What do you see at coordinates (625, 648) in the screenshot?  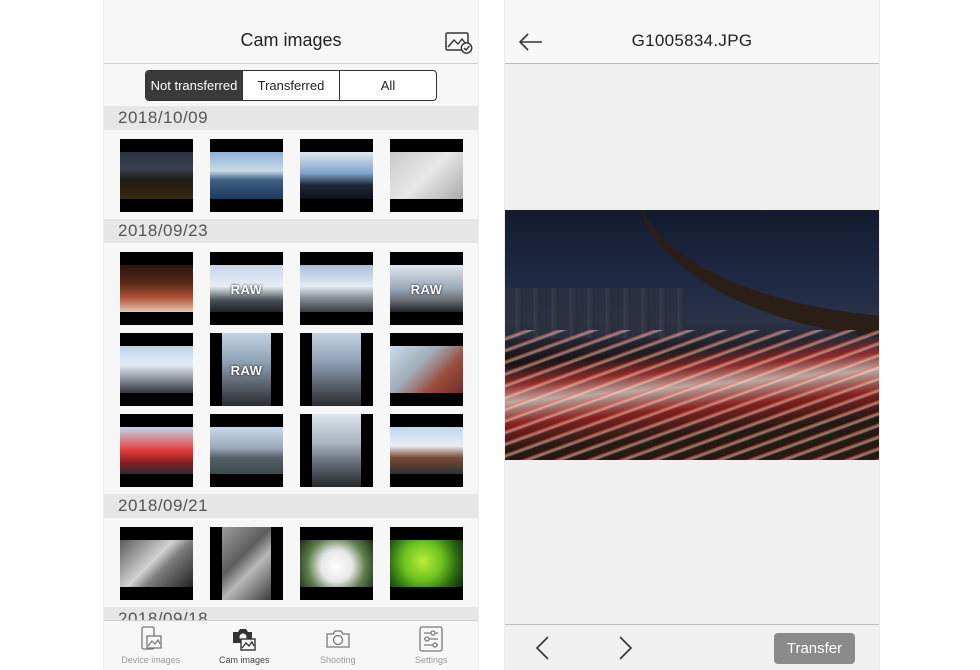 I see `chevron-right-icon` at bounding box center [625, 648].